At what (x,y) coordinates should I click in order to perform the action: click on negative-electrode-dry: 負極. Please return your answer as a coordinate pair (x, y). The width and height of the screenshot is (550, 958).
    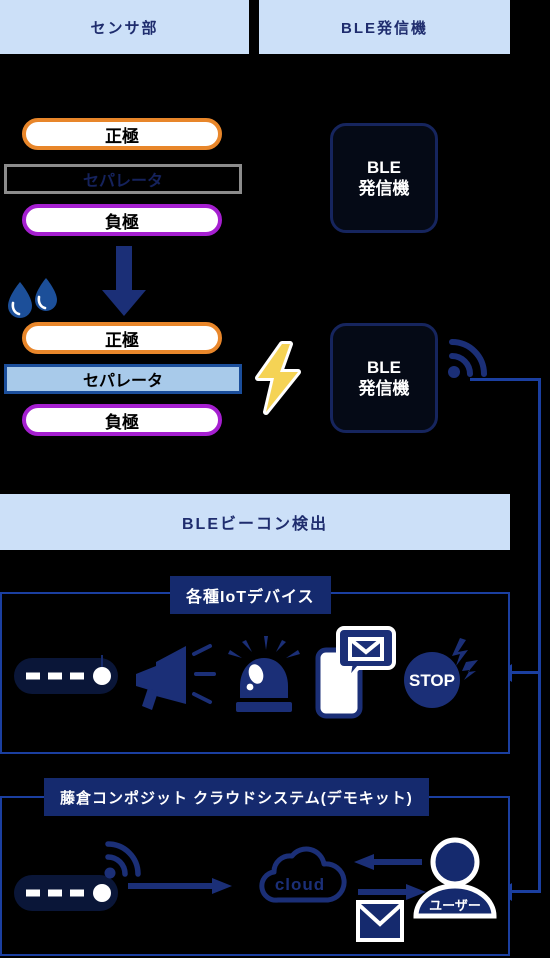
    Looking at the image, I should click on (122, 220).